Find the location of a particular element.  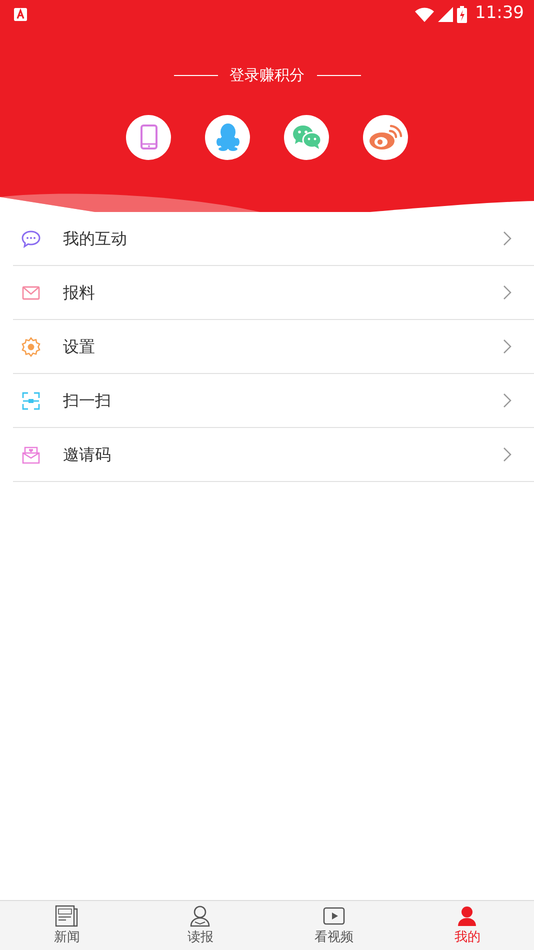

tab-button: 看视频 is located at coordinates (333, 925).